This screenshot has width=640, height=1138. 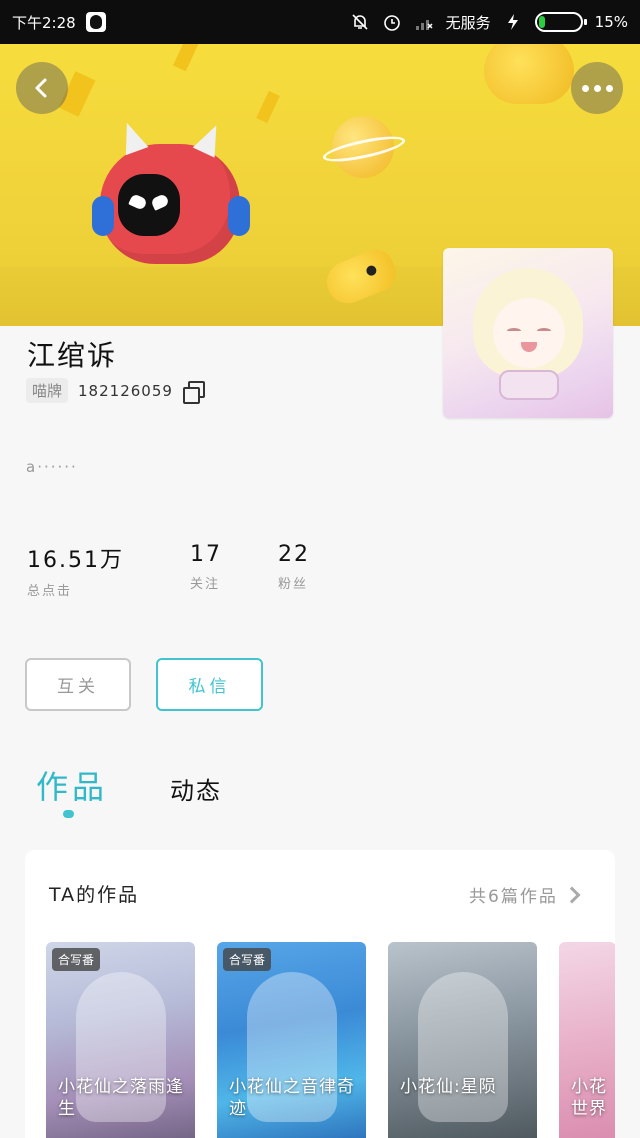 What do you see at coordinates (121, 1098) in the screenshot?
I see `work-title: 小花仙之落雨逢生` at bounding box center [121, 1098].